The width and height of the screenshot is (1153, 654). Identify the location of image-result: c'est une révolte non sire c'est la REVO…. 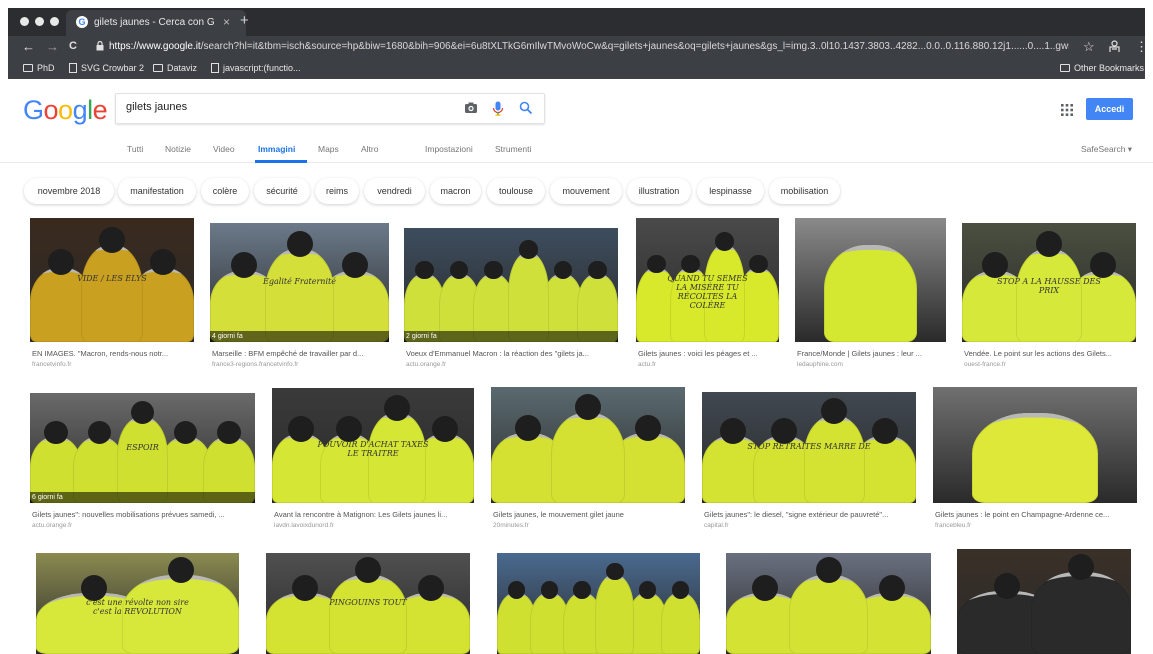
(137, 603).